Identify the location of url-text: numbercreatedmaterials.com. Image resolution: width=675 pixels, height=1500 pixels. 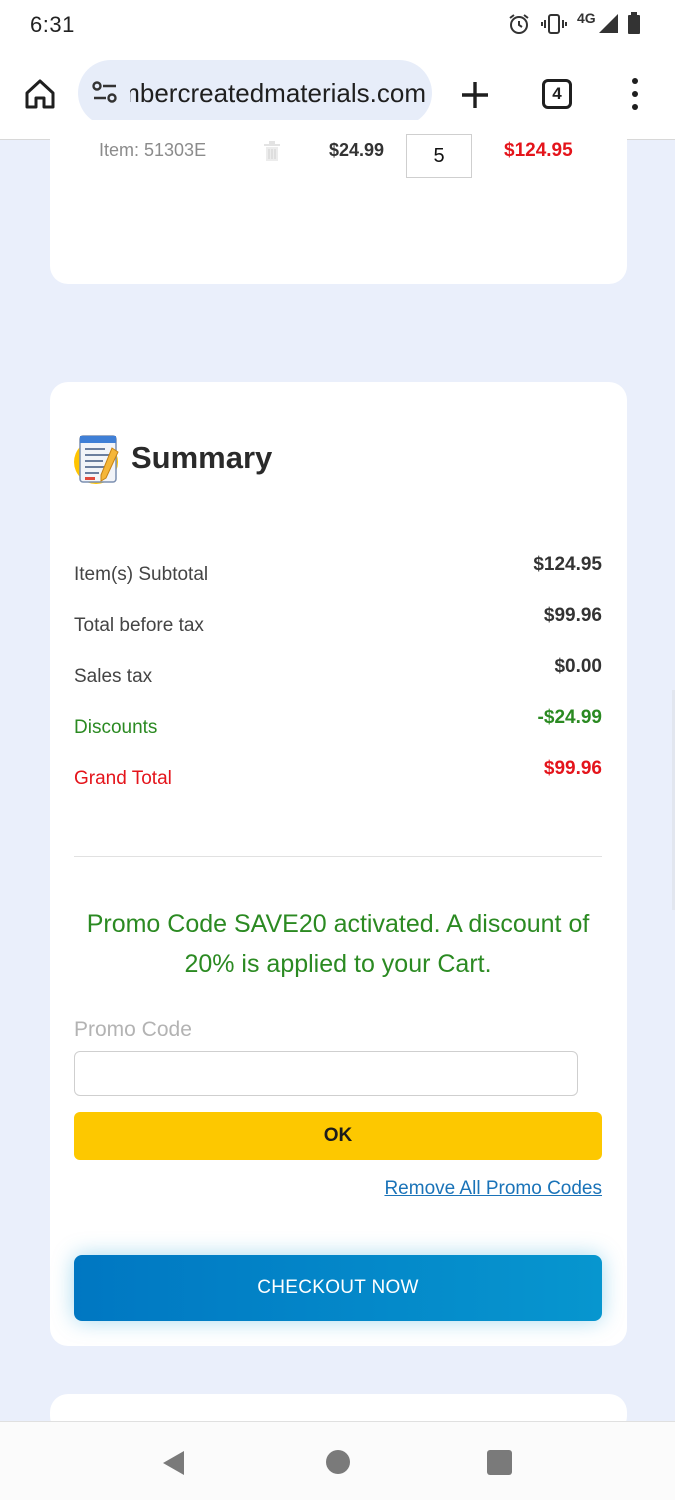
(278, 93).